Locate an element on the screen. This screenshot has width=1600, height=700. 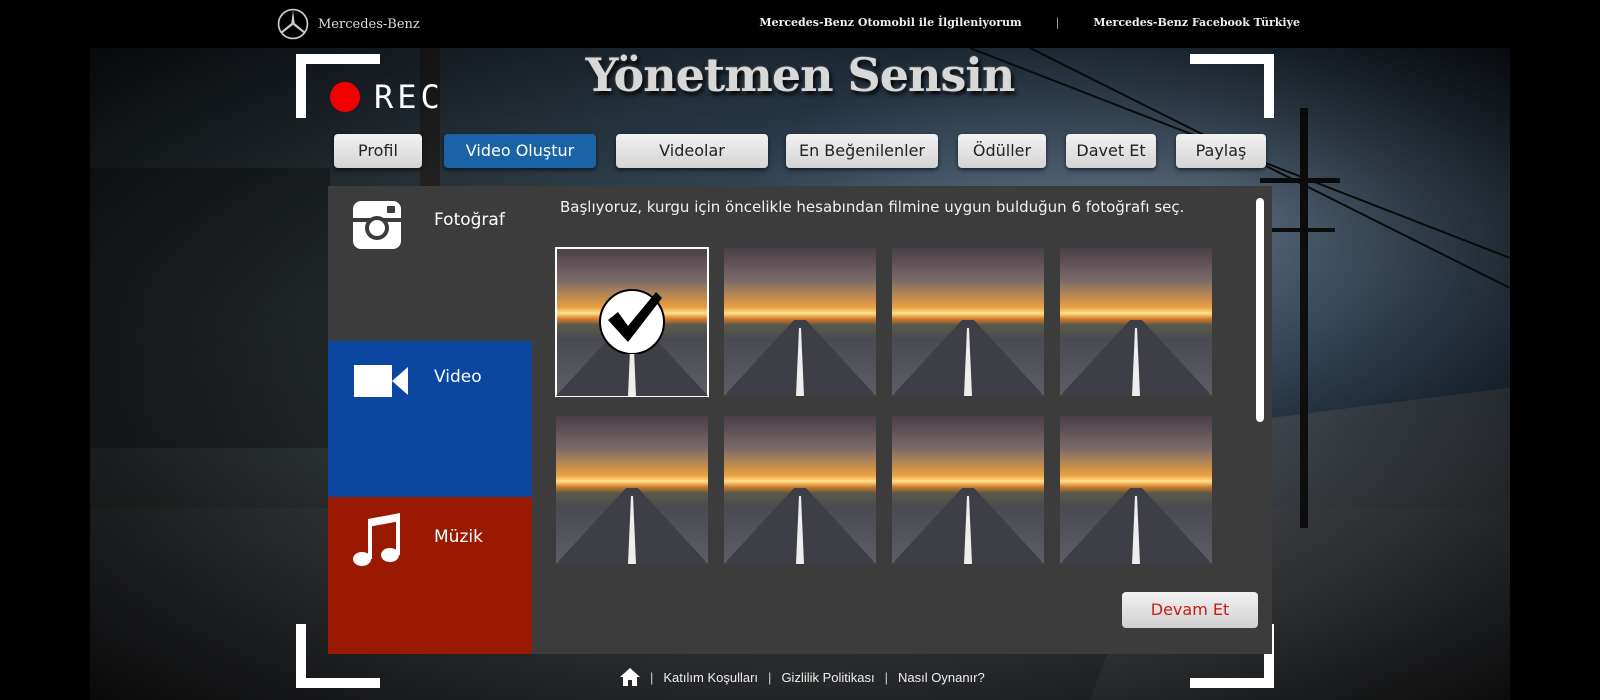
devam-et-button: Devam Et is located at coordinates (1190, 610).